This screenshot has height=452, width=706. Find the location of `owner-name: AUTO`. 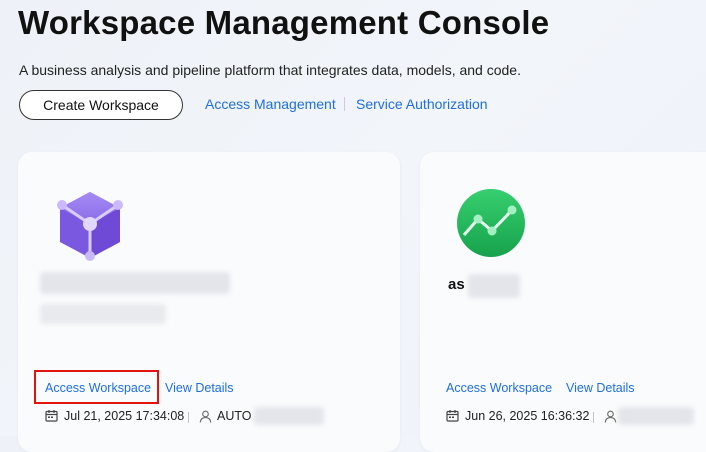

owner-name: AUTO is located at coordinates (234, 416).